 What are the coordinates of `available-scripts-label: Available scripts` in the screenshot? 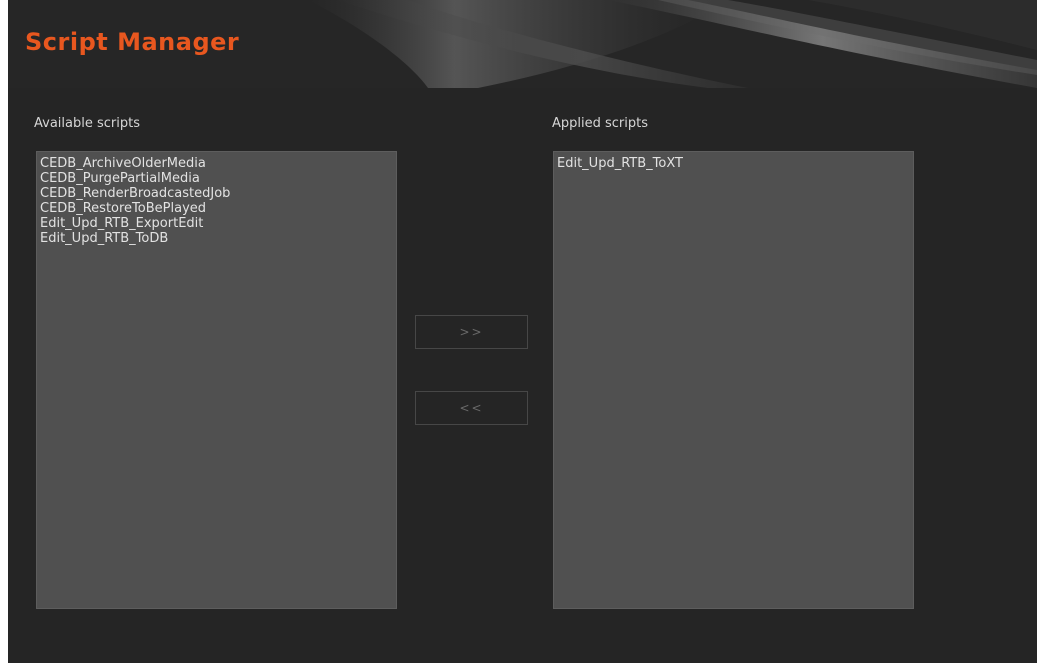 It's located at (87, 123).